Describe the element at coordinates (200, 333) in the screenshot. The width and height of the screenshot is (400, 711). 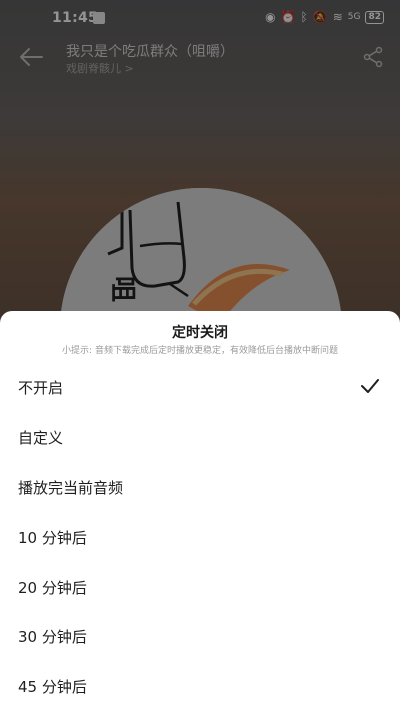
I see `sheet-title: 定时关闭` at that location.